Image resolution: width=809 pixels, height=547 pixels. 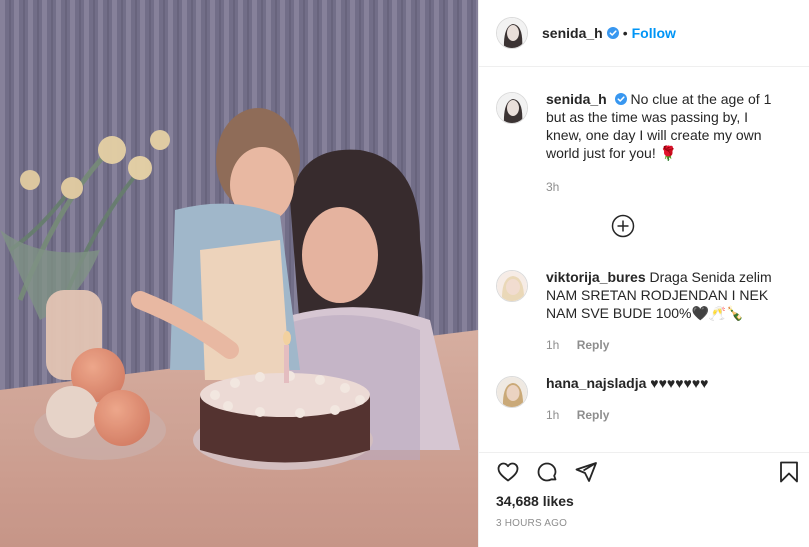 What do you see at coordinates (596, 277) in the screenshot?
I see `comment-username: viktorija_bures` at bounding box center [596, 277].